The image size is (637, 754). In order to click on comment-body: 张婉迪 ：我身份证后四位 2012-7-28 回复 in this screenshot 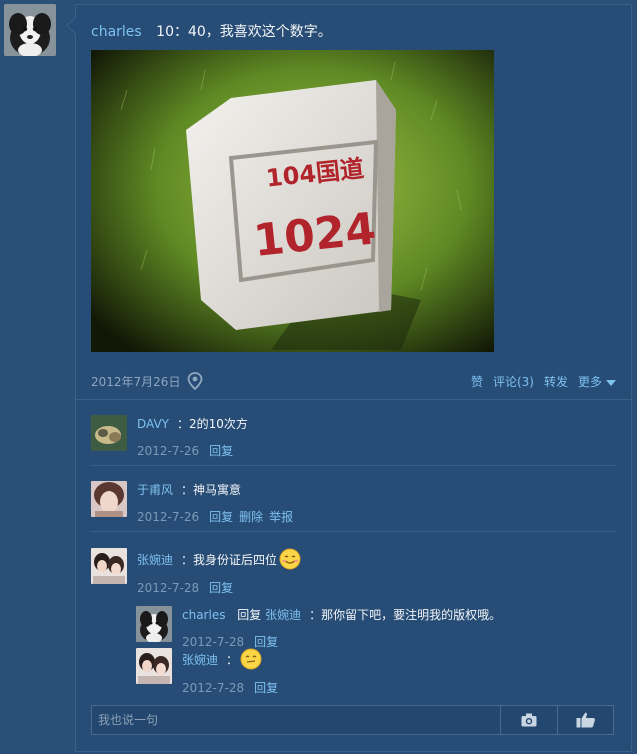, I will do `click(372, 572)`.